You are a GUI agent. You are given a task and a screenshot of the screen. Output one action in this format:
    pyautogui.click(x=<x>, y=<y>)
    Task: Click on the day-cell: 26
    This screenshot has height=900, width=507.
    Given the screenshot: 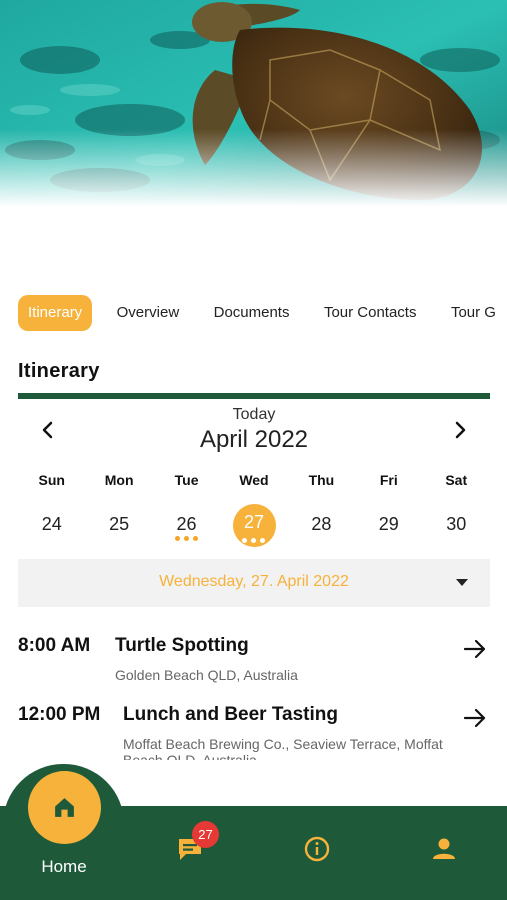 What is the action you would take?
    pyautogui.click(x=186, y=527)
    